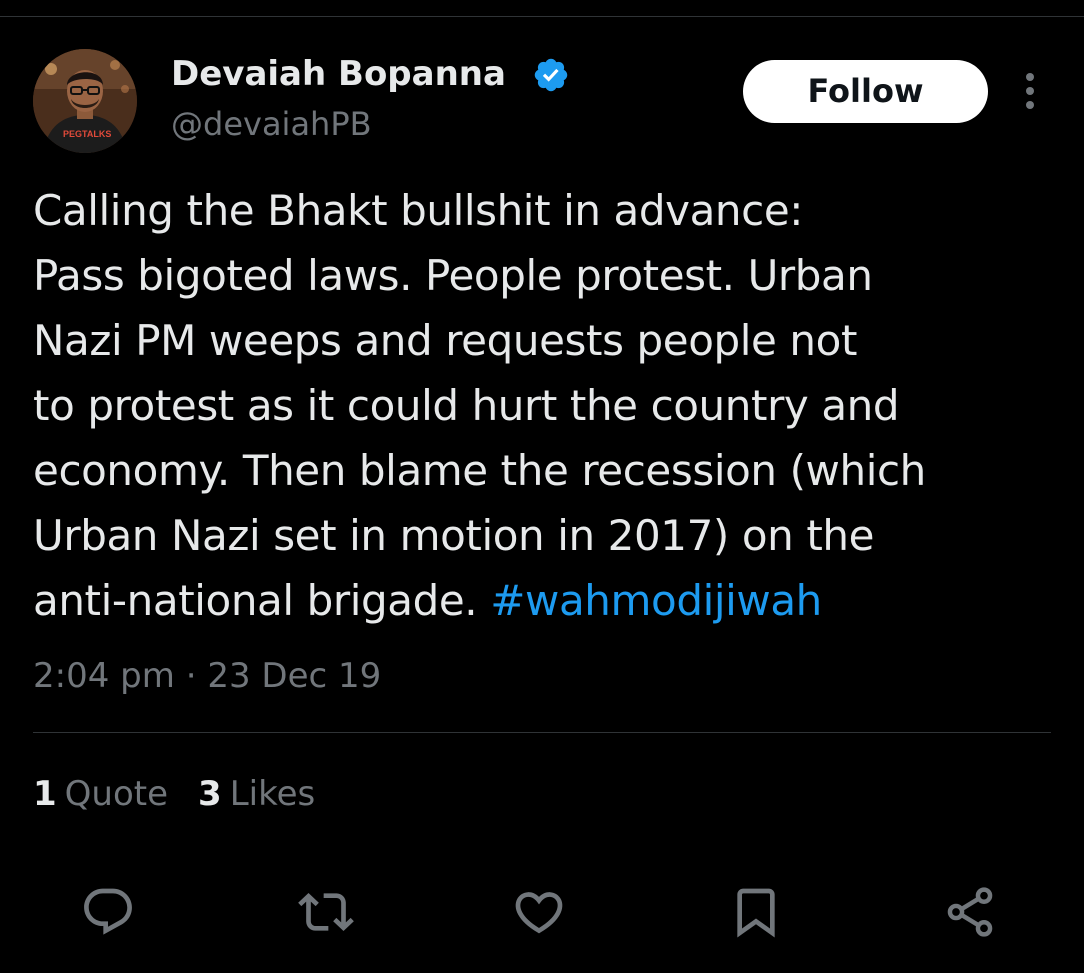 Image resolution: width=1084 pixels, height=973 pixels. What do you see at coordinates (272, 794) in the screenshot?
I see `likes-label: Likes` at bounding box center [272, 794].